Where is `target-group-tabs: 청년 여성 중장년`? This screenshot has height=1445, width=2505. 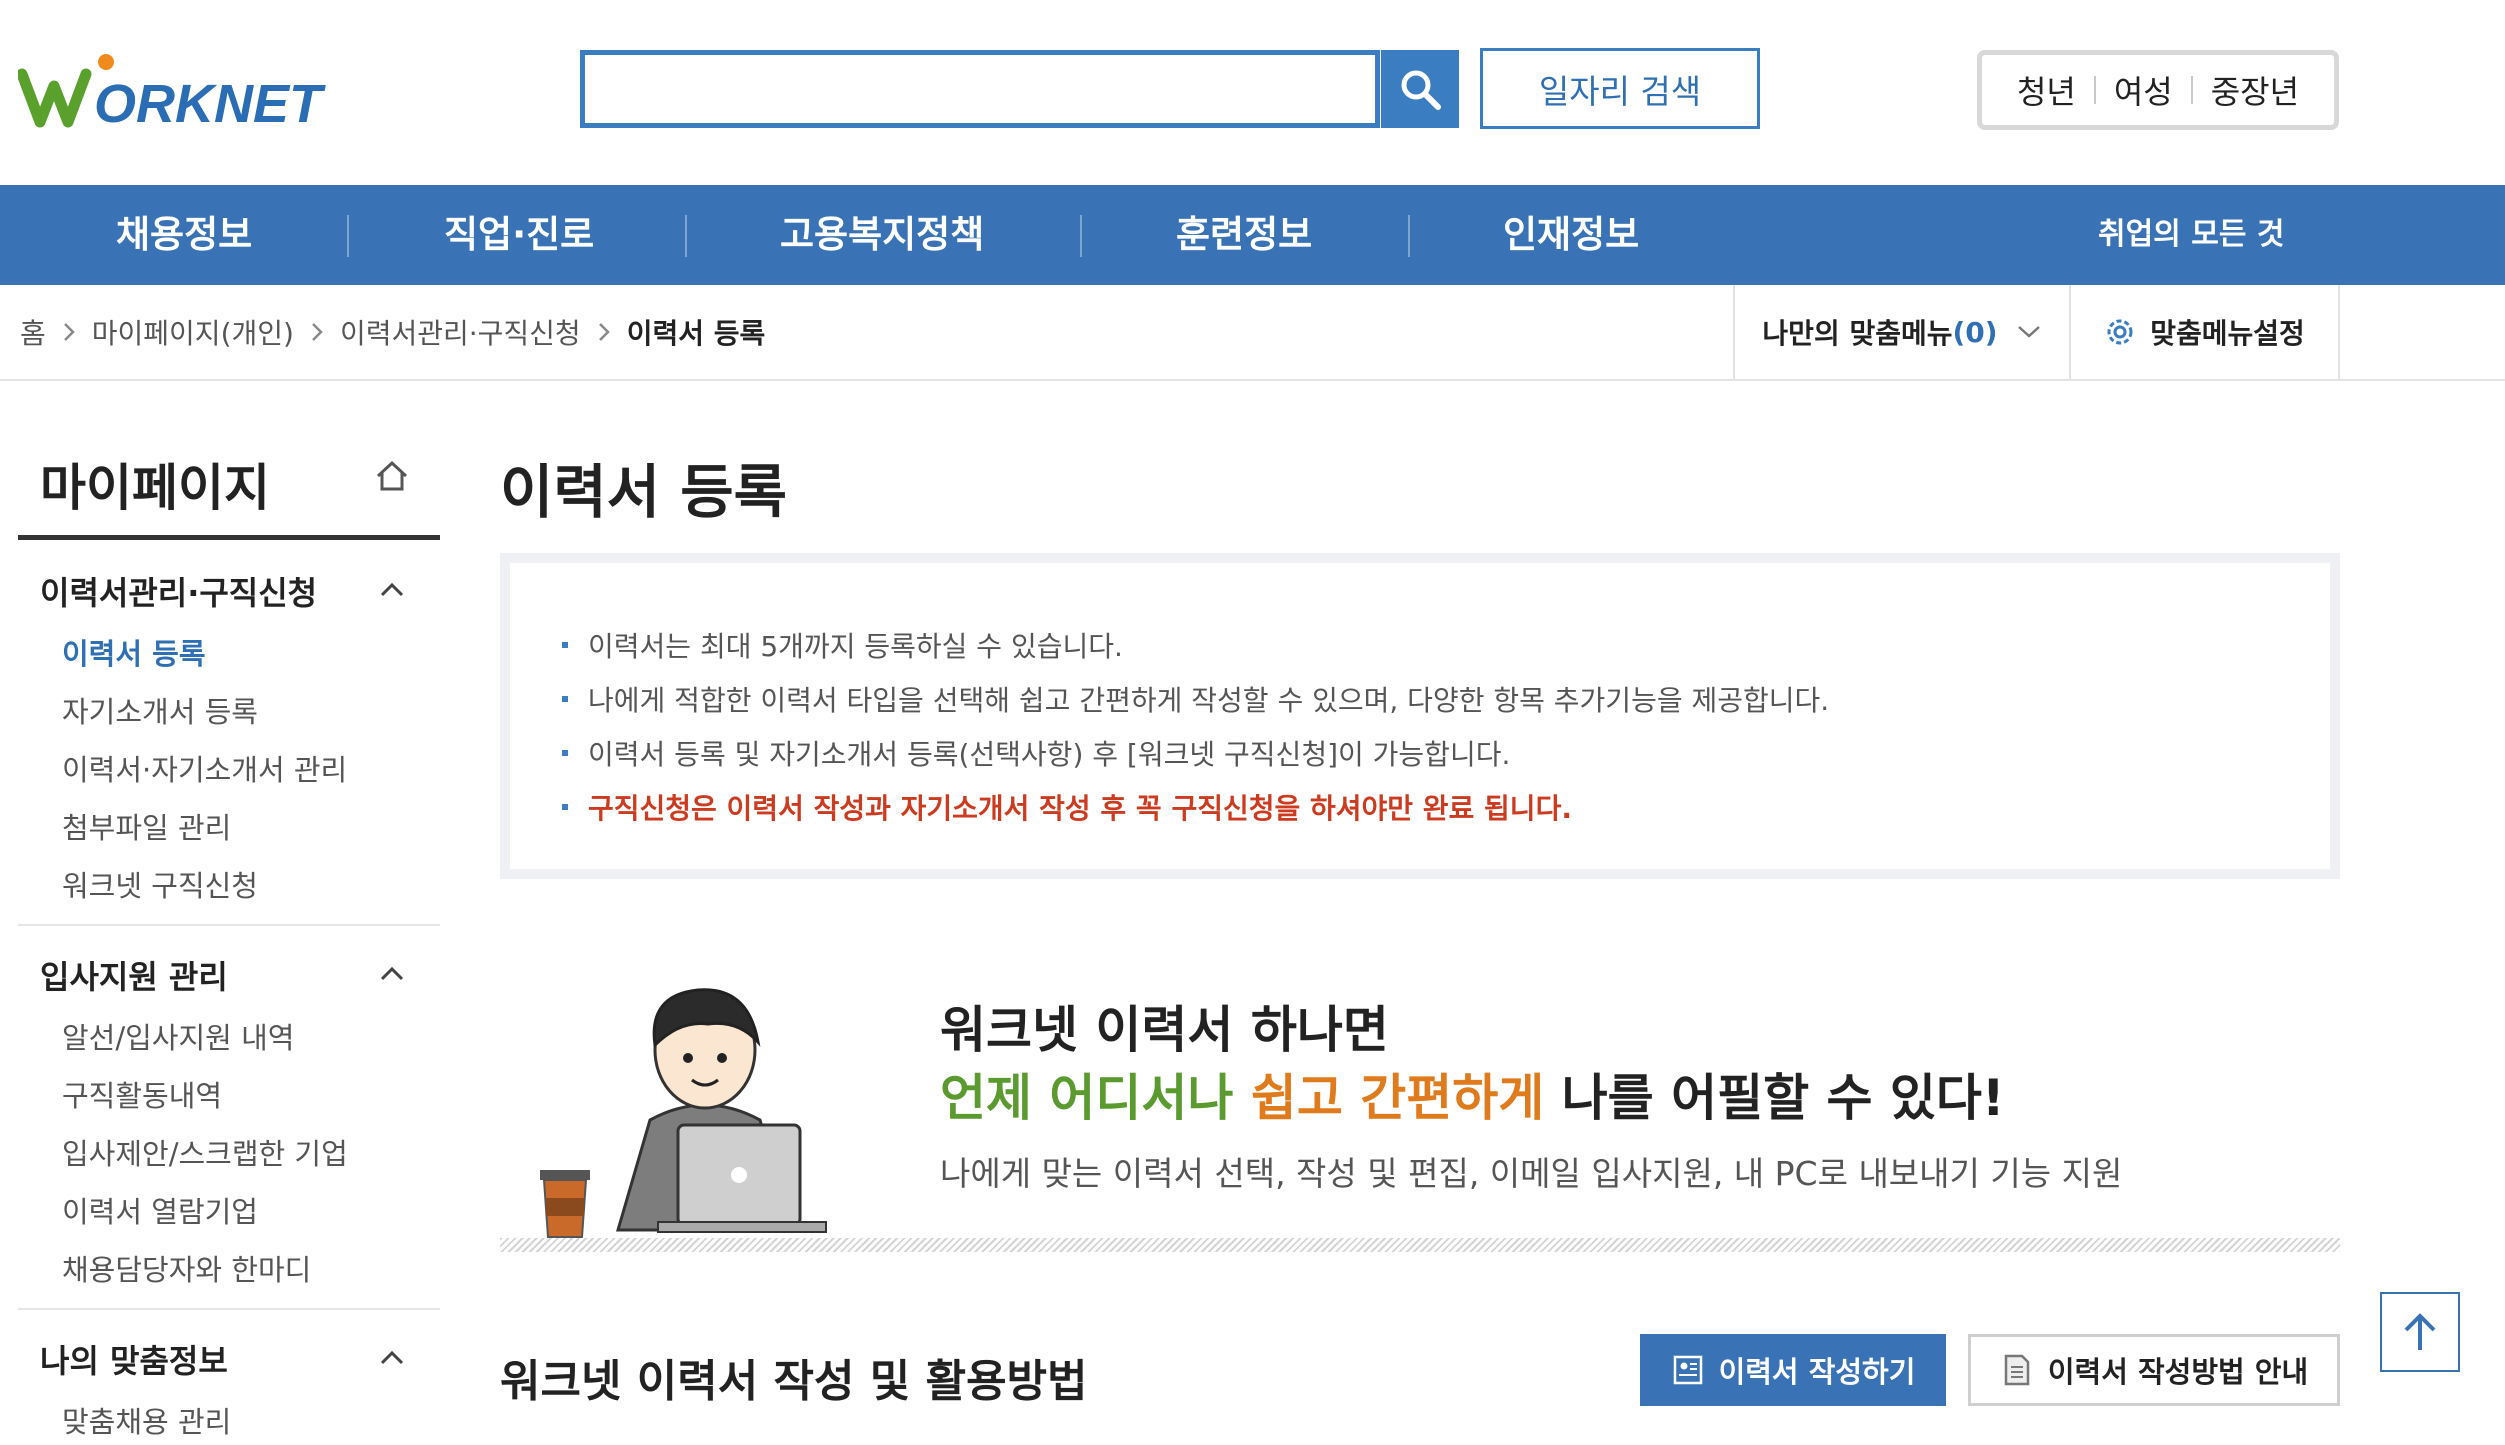 target-group-tabs: 청년 여성 중장년 is located at coordinates (2158, 90).